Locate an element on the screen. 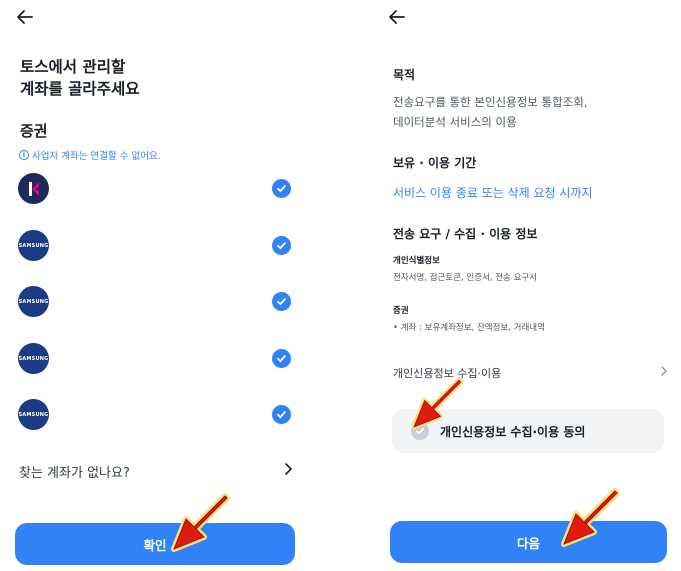 The width and height of the screenshot is (681, 571). next-button: 다음 is located at coordinates (528, 542).